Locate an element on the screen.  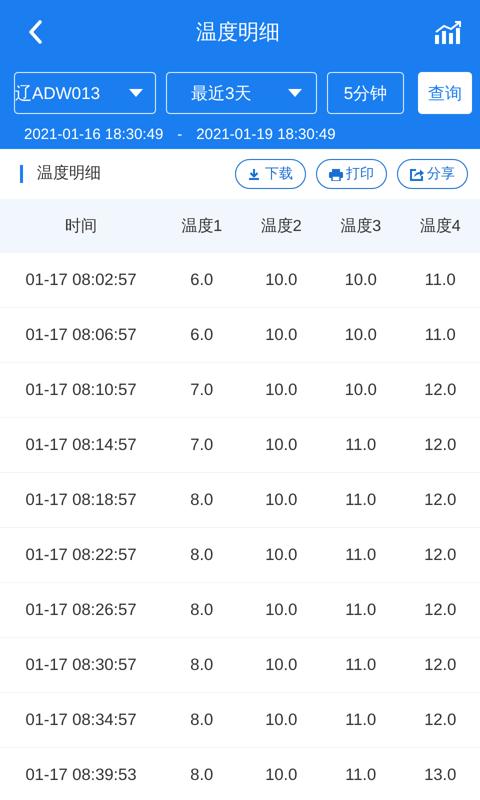
download-button: 下载 is located at coordinates (270, 174).